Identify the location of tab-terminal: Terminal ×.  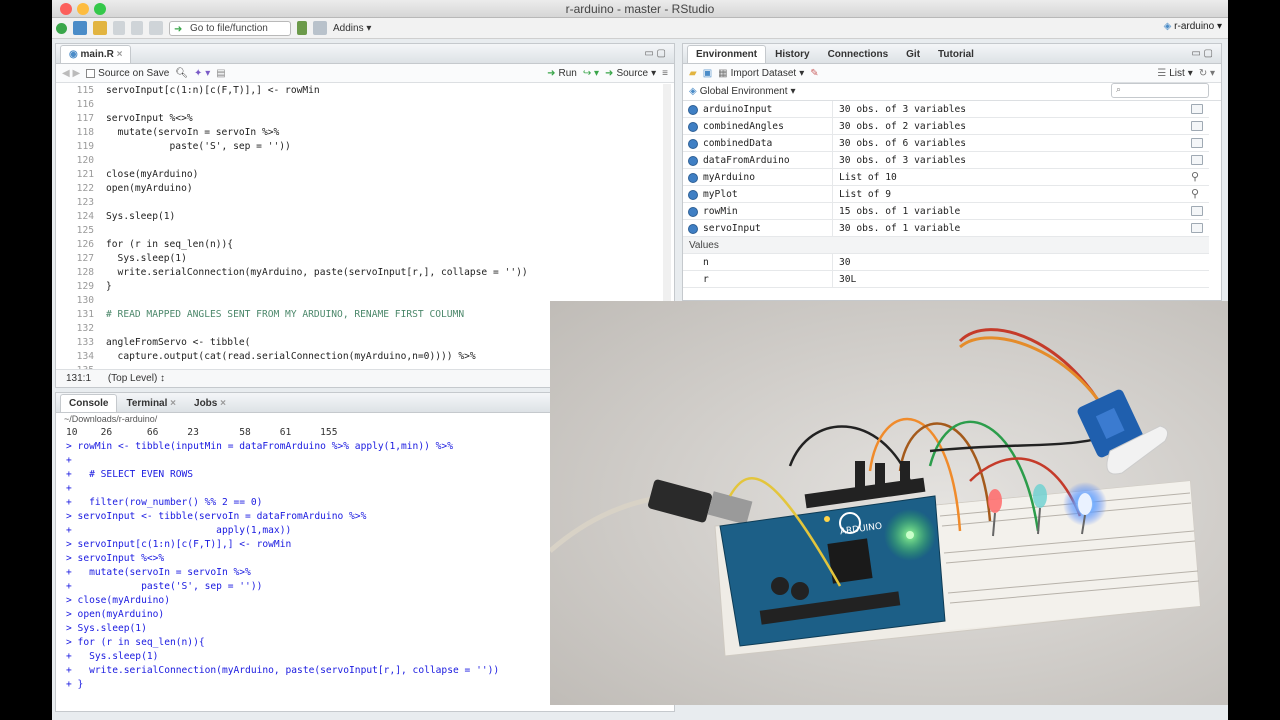
(151, 403).